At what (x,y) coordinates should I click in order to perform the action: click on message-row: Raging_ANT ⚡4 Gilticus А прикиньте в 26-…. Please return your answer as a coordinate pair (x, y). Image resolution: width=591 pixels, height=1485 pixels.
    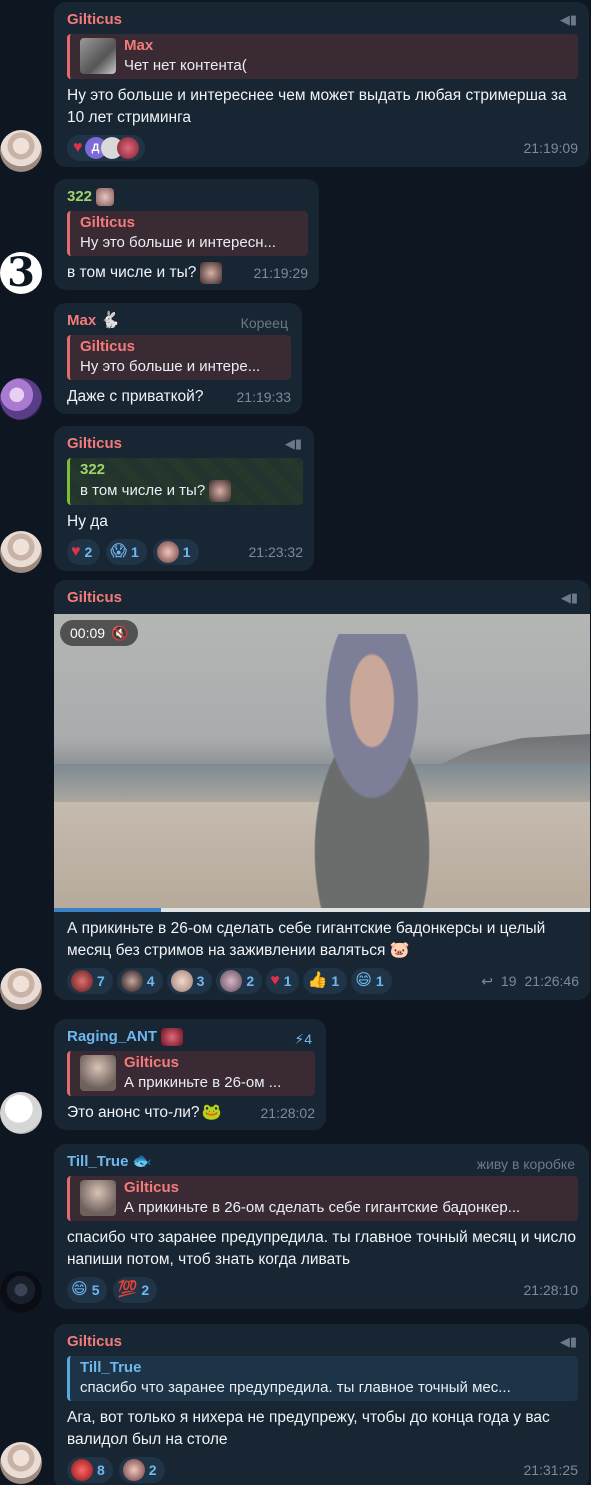
    Looking at the image, I should click on (295, 1079).